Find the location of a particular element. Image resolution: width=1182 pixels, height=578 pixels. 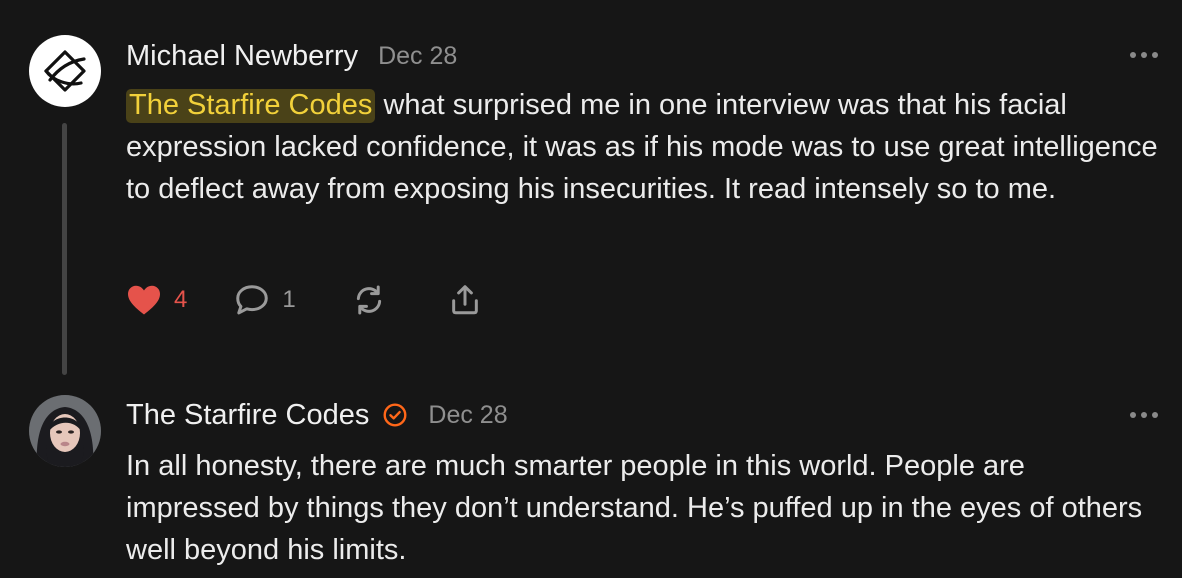

reply-button: 1 is located at coordinates (265, 300).